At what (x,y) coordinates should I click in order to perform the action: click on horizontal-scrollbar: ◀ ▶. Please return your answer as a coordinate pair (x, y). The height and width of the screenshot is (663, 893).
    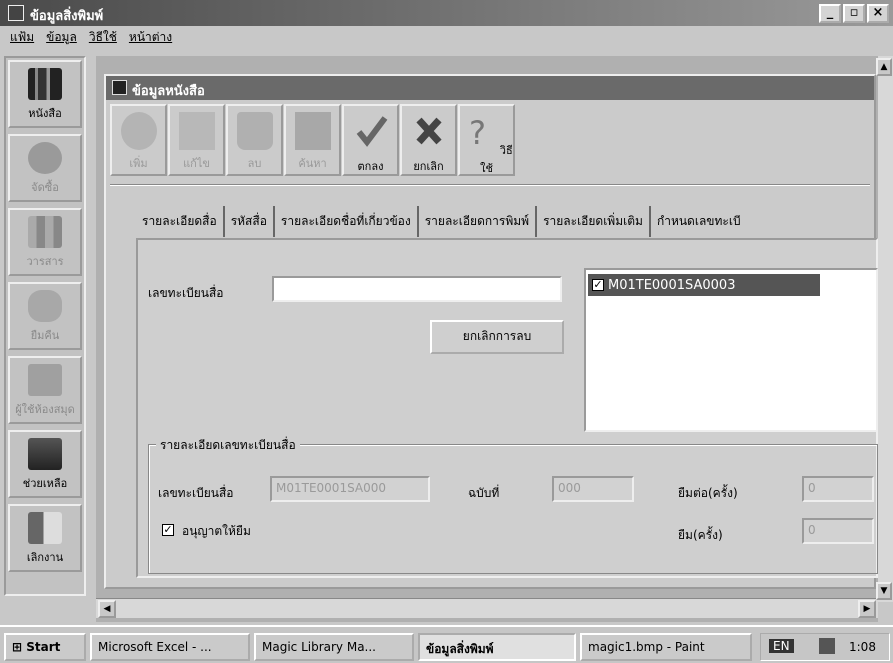
    Looking at the image, I should click on (487, 608).